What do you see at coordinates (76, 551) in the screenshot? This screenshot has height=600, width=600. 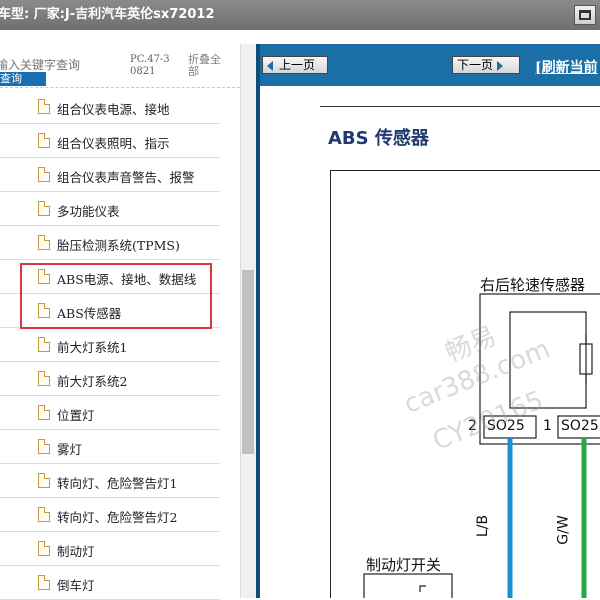 I see `tree-item-label: 制动灯` at bounding box center [76, 551].